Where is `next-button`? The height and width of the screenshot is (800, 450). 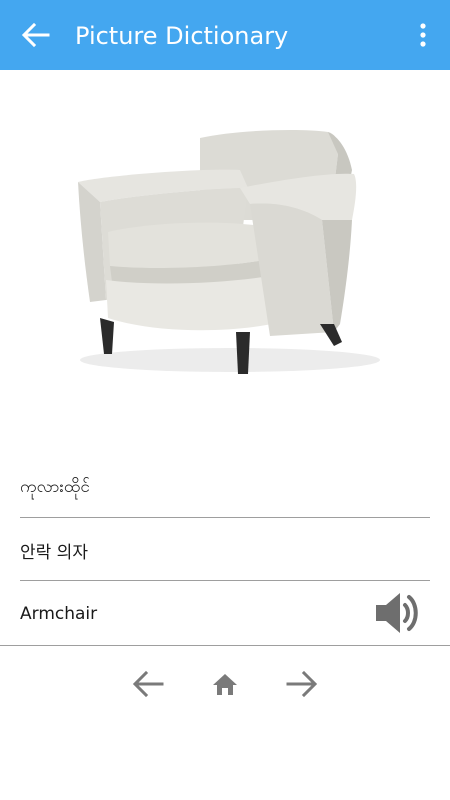 next-button is located at coordinates (302, 684).